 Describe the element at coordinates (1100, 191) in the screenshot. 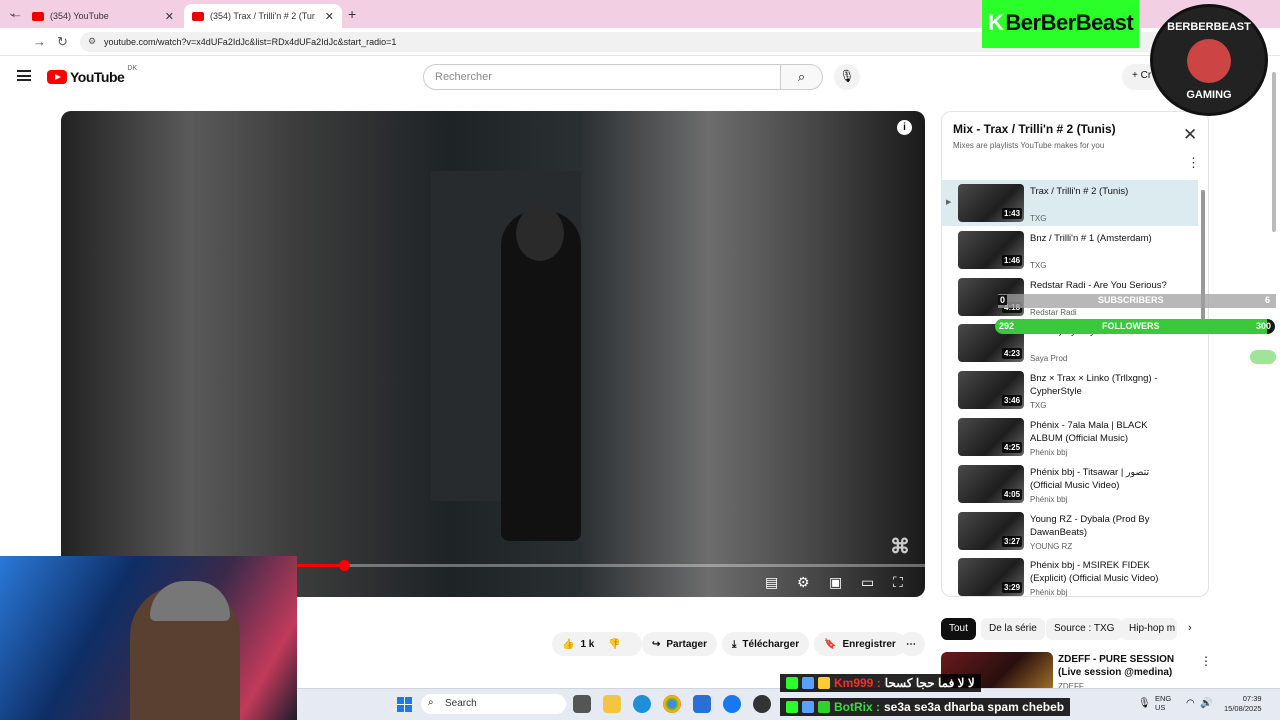

I see `playlist-item-title: Trax / Trilli'n # 2 (Tunis)` at that location.